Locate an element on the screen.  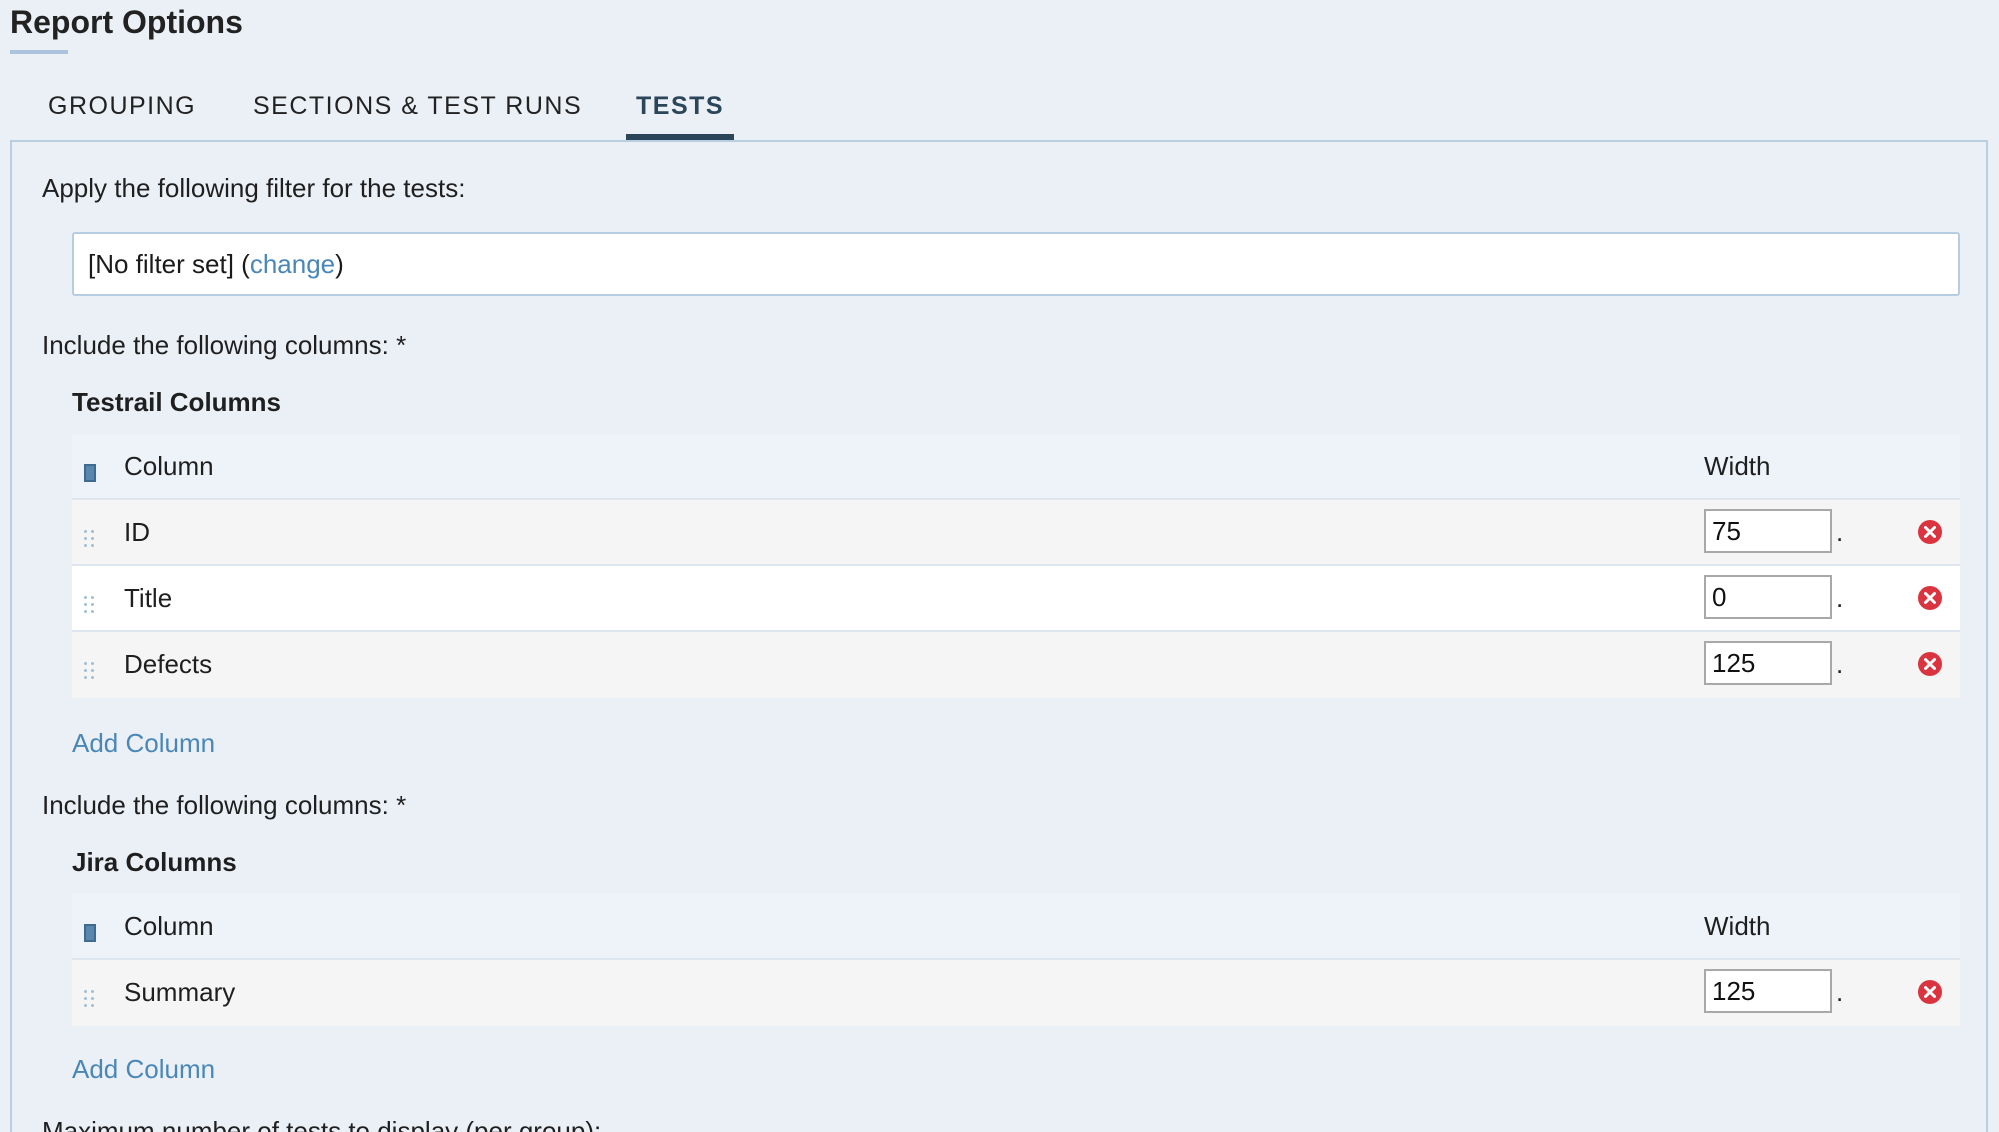
column-name: Title is located at coordinates (148, 598).